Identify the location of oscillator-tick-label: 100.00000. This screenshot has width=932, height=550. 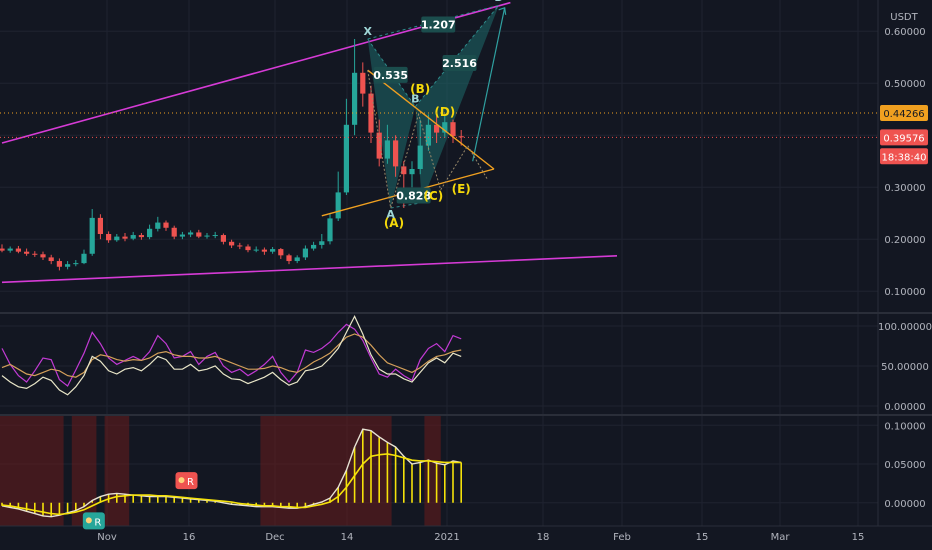
(905, 327).